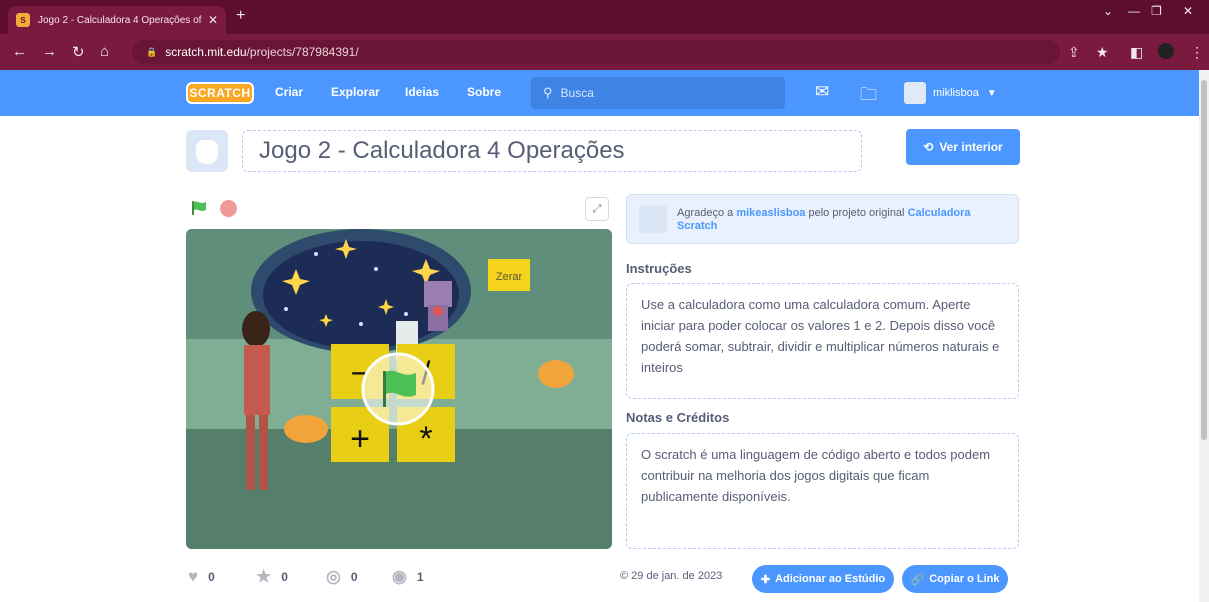 This screenshot has height=602, width=1209. What do you see at coordinates (199, 208) in the screenshot?
I see `green-flag-icon` at bounding box center [199, 208].